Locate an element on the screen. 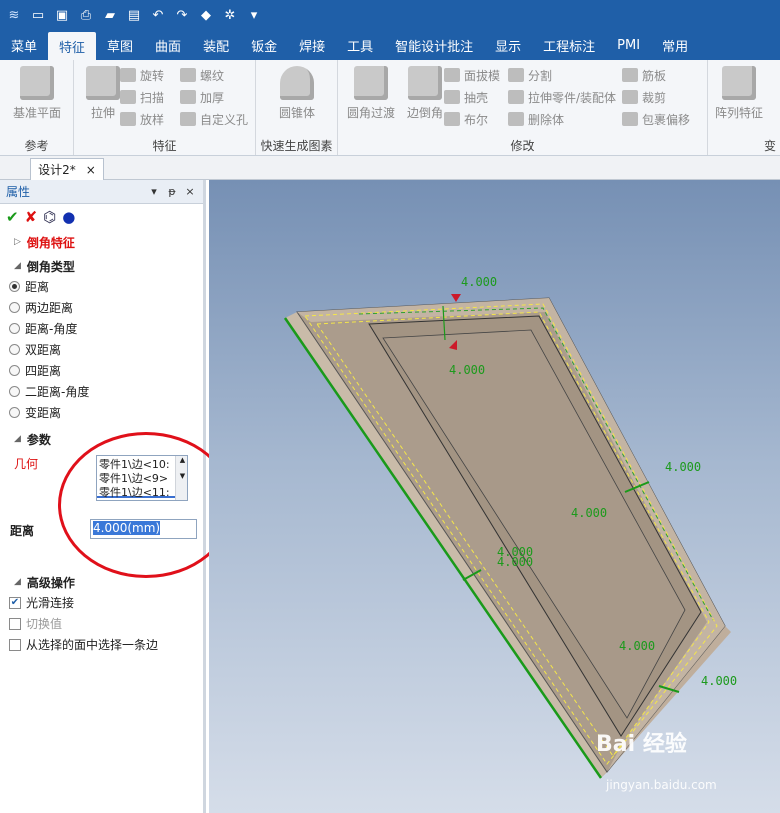  dropdown-icon: ▾ is located at coordinates (254, 15).